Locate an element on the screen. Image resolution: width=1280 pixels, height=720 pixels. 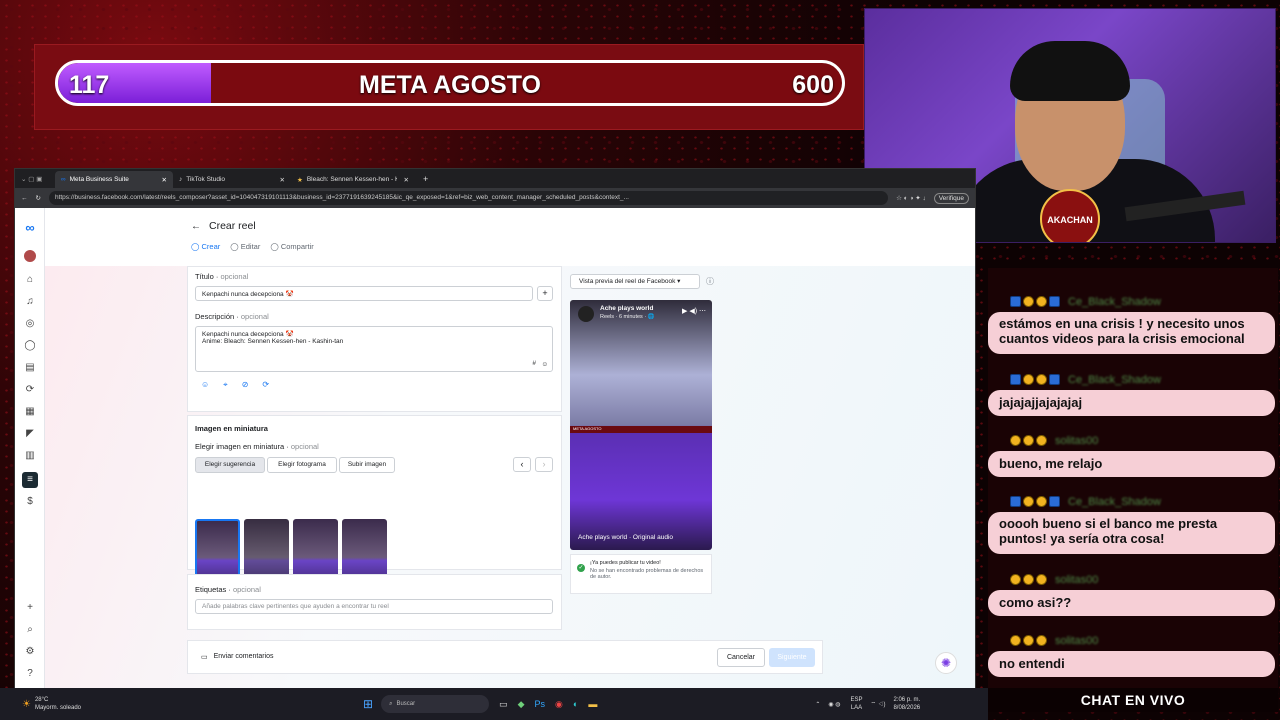
folder-icon: ▬ is located at coordinates (592, 704).